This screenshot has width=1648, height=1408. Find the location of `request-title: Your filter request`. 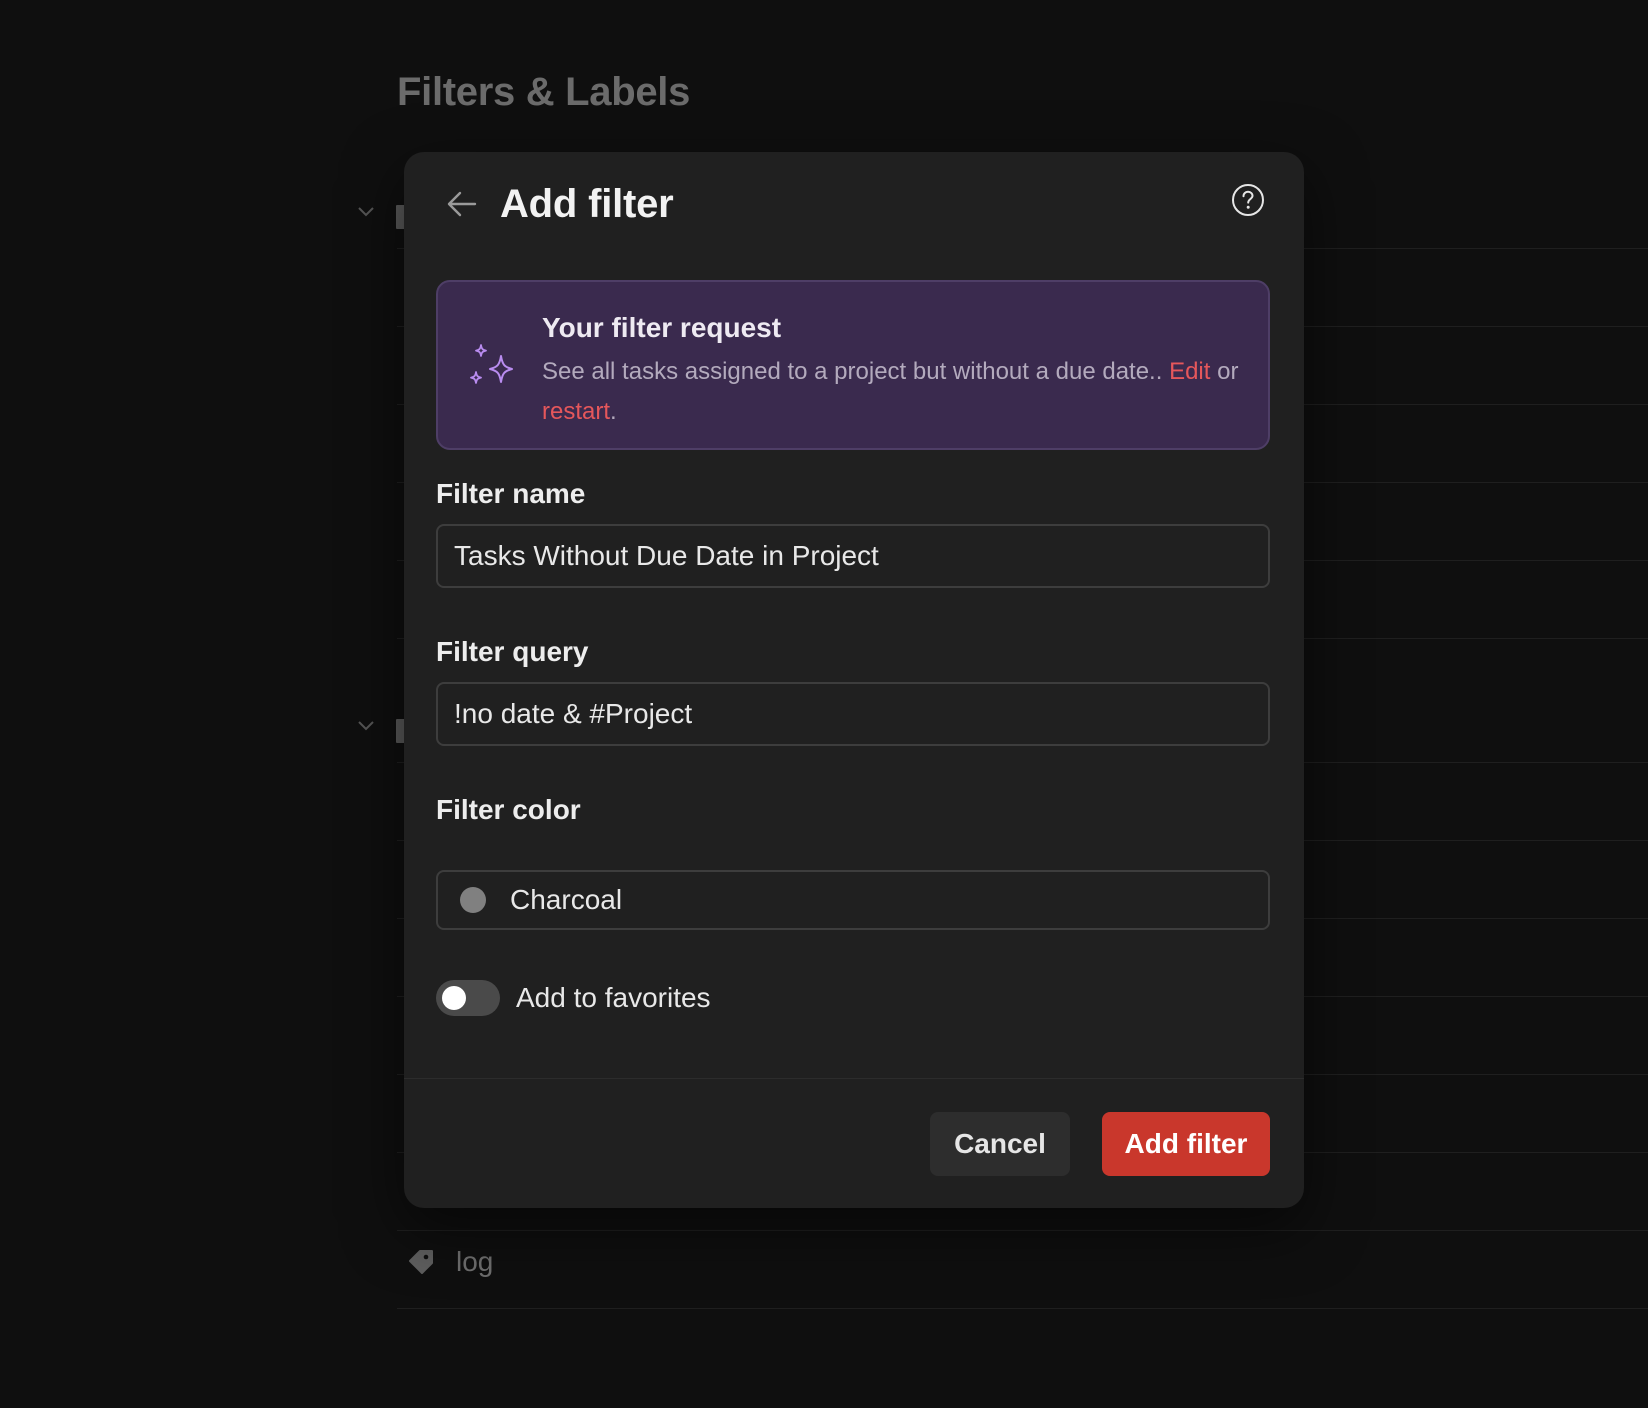

request-title: Your filter request is located at coordinates (662, 327).